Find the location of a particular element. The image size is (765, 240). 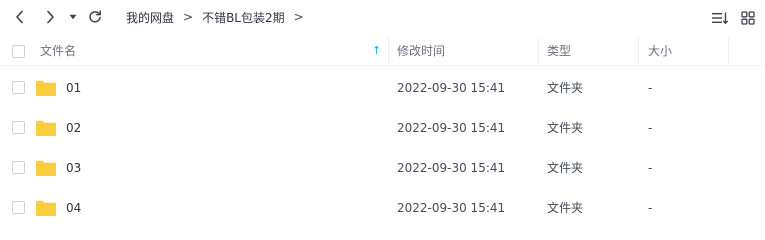

refresh-icon is located at coordinates (95, 16).